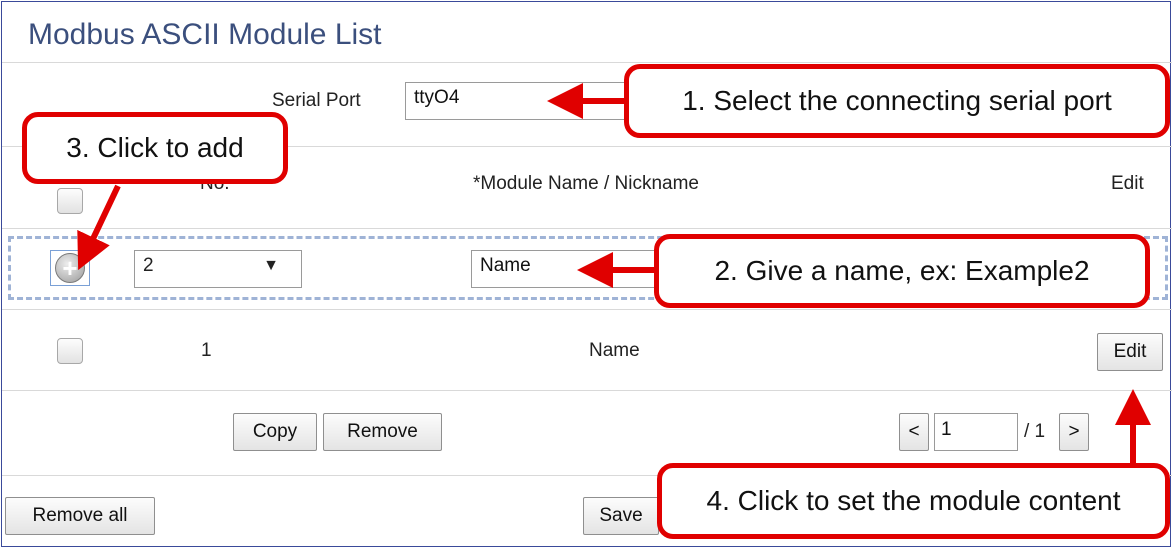 This screenshot has height=550, width=1174. What do you see at coordinates (99, 227) in the screenshot?
I see `arrow-to-add-button` at bounding box center [99, 227].